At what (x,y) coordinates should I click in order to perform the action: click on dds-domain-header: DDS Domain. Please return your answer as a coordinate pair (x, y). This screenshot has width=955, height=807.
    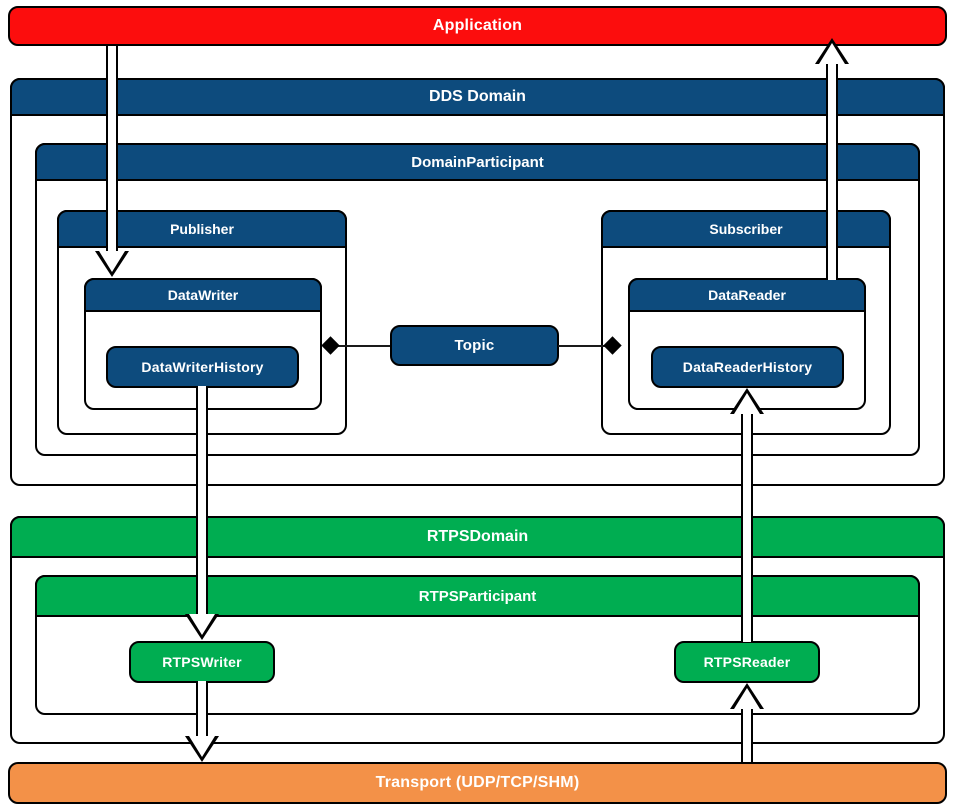
    Looking at the image, I should click on (477, 97).